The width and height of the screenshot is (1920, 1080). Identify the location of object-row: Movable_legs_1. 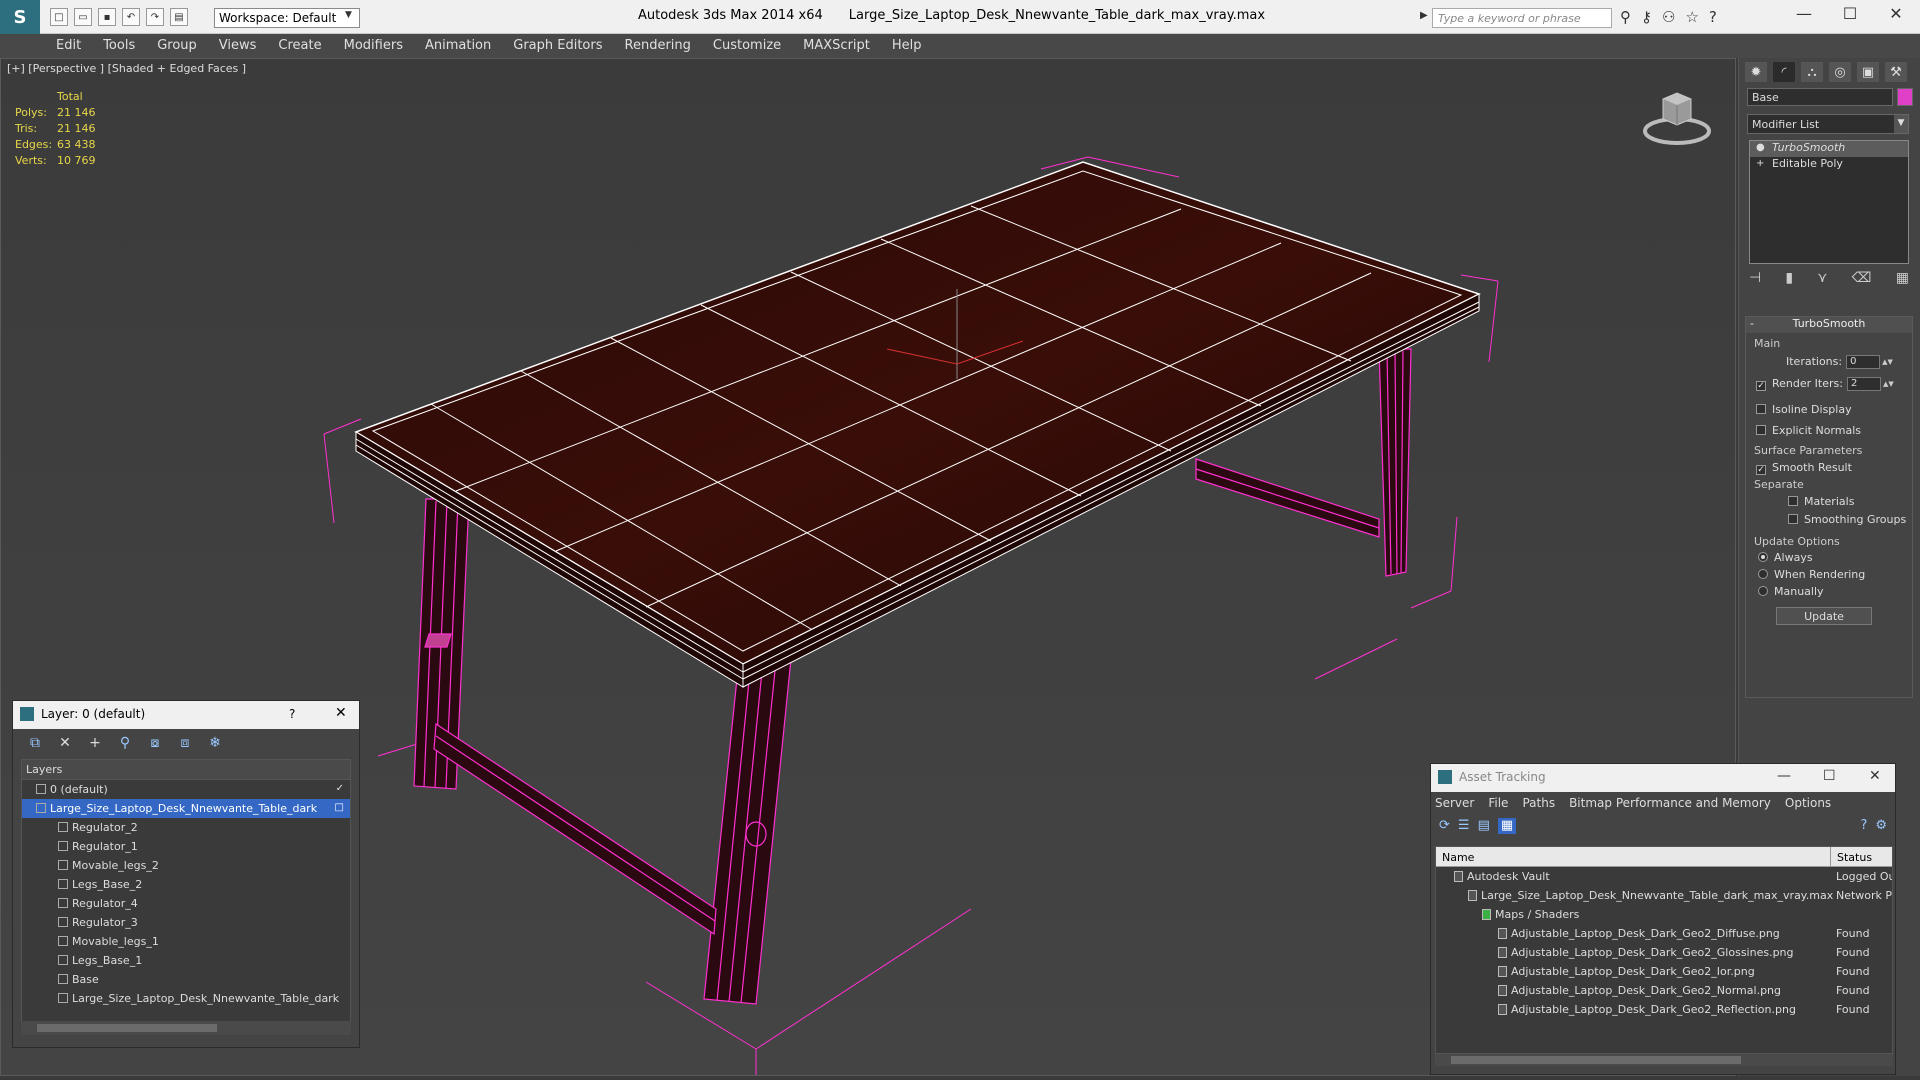
(186, 941).